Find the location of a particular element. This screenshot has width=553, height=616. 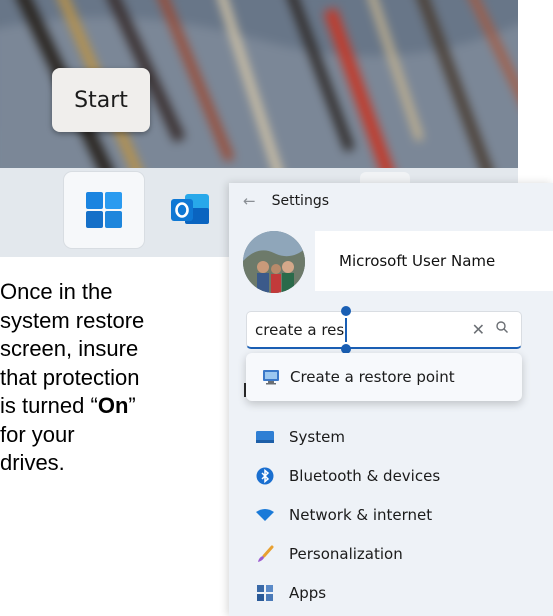

apps-icon is located at coordinates (265, 593).